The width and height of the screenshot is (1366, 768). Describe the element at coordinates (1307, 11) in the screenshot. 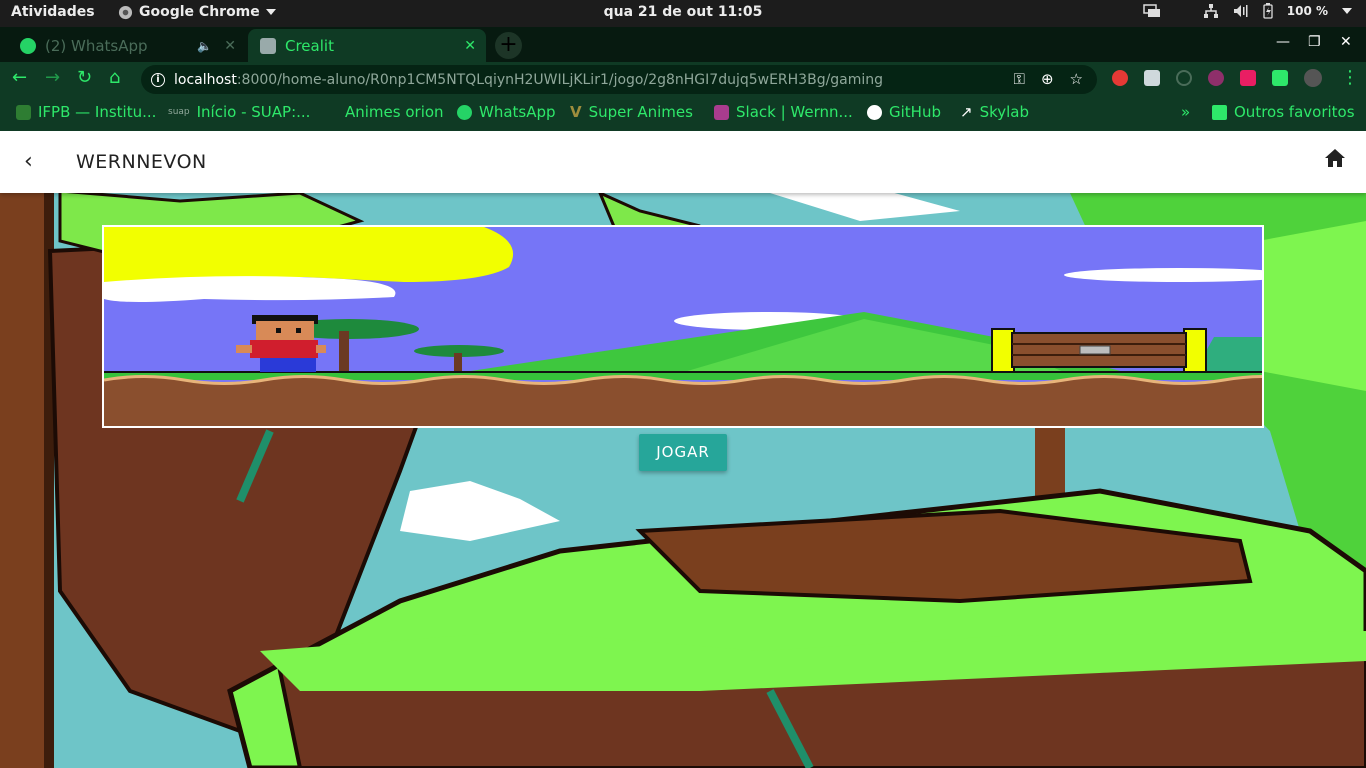

I see `battery-level: 100 %` at that location.